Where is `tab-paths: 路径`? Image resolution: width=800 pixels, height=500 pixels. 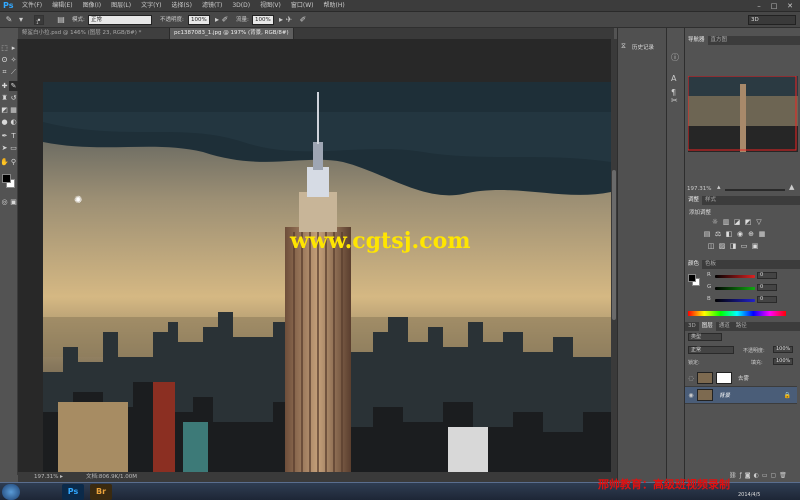
tab-paths: 路径 is located at coordinates (741, 326).